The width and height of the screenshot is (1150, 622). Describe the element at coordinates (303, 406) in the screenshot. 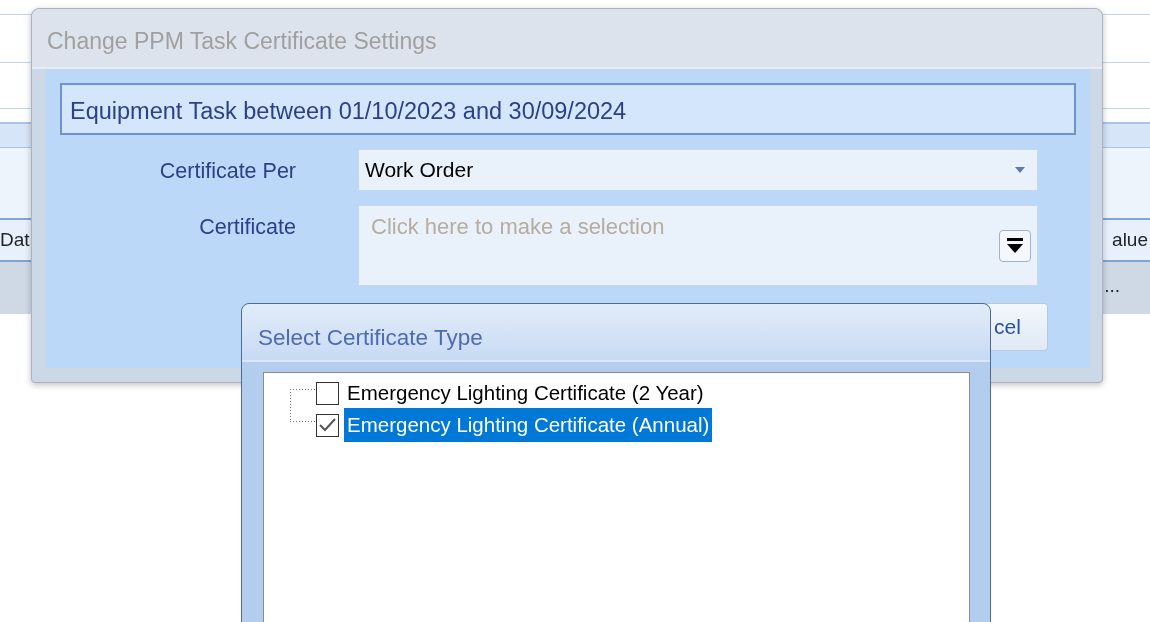

I see `tree-connector` at that location.